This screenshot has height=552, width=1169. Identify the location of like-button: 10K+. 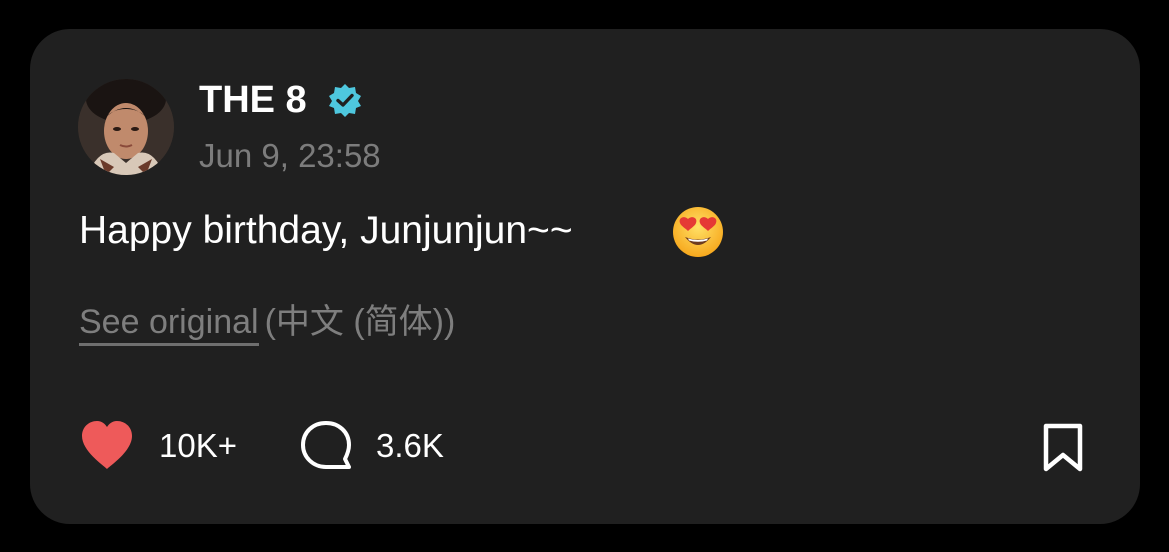
(158, 446).